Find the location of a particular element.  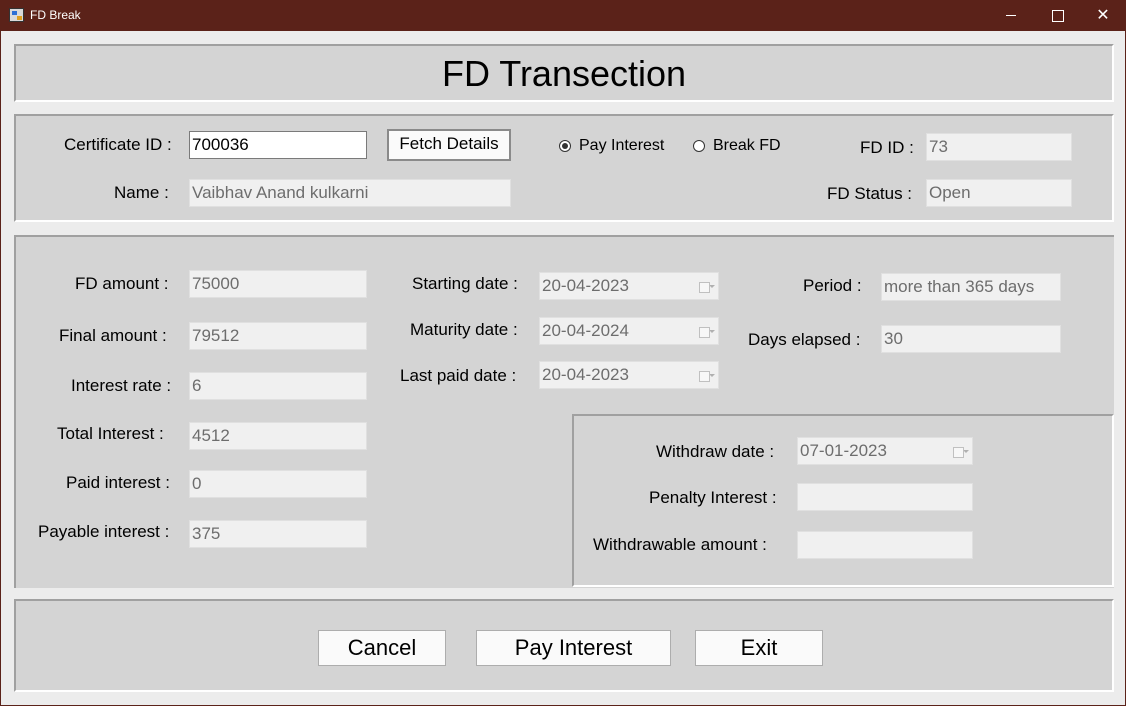

break-fd-radio is located at coordinates (699, 146).